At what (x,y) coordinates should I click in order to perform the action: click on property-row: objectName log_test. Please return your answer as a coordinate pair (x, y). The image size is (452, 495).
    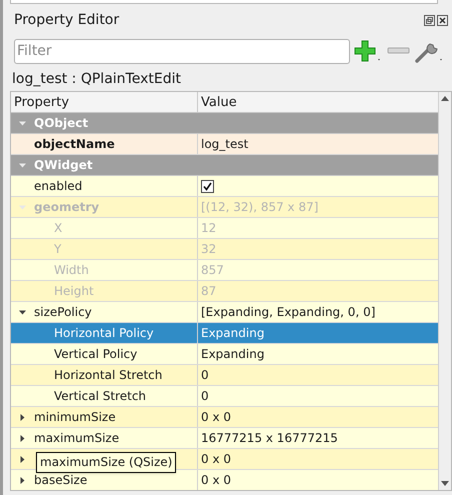
    Looking at the image, I should click on (224, 144).